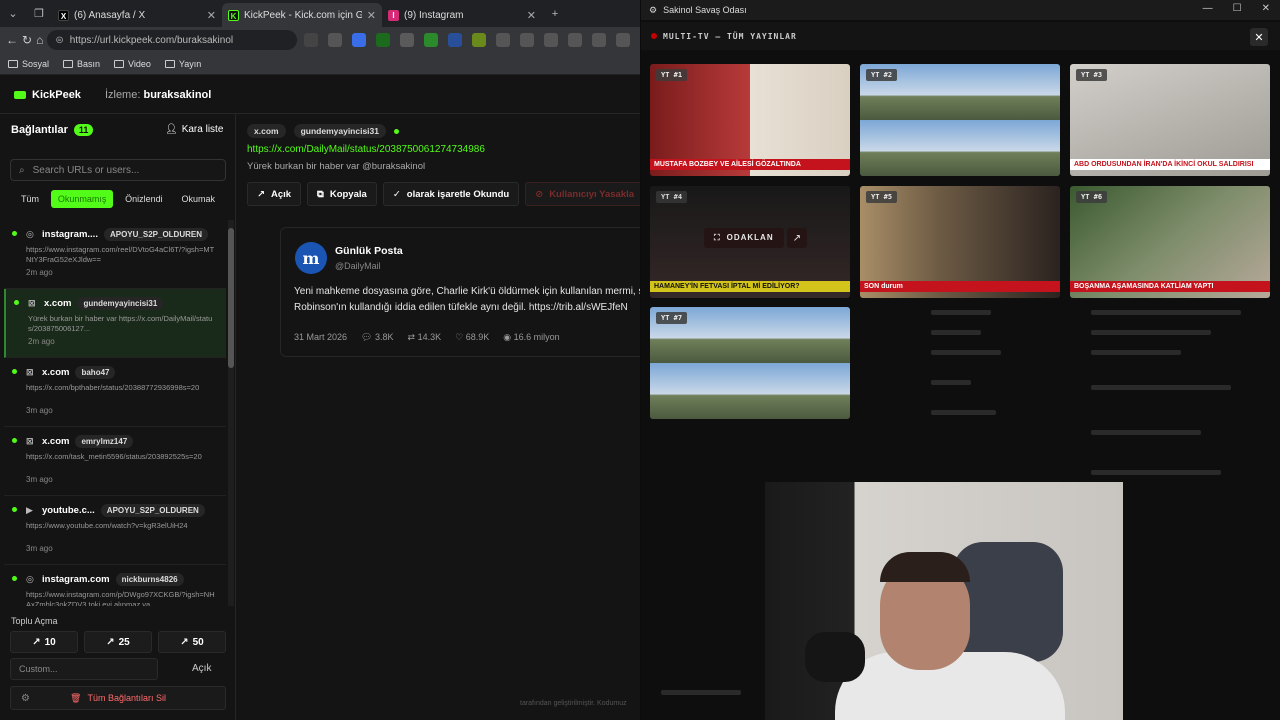 Image resolution: width=1280 pixels, height=720 pixels. Describe the element at coordinates (137, 15) in the screenshot. I see `tab-x: X (6) Anasayfa / X ✕` at that location.